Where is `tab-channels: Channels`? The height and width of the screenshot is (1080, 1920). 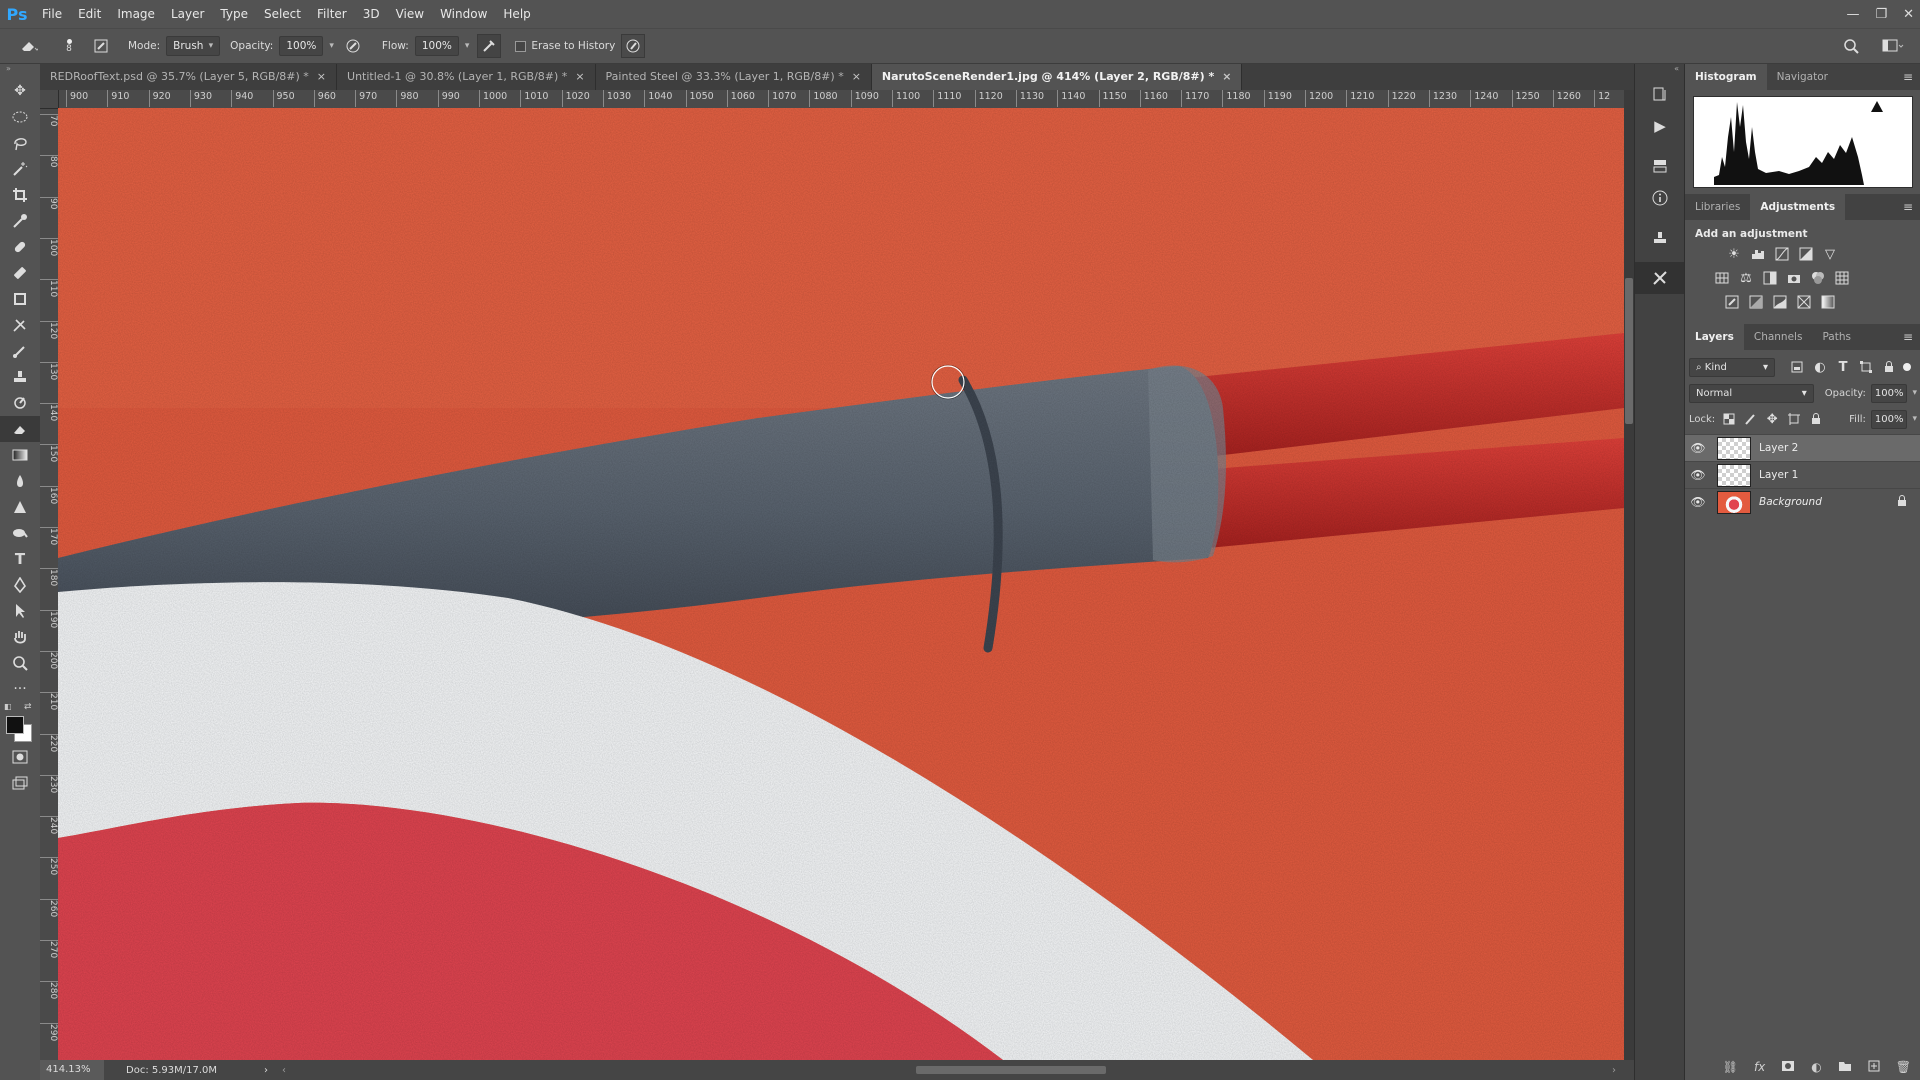
tab-channels: Channels is located at coordinates (1778, 337).